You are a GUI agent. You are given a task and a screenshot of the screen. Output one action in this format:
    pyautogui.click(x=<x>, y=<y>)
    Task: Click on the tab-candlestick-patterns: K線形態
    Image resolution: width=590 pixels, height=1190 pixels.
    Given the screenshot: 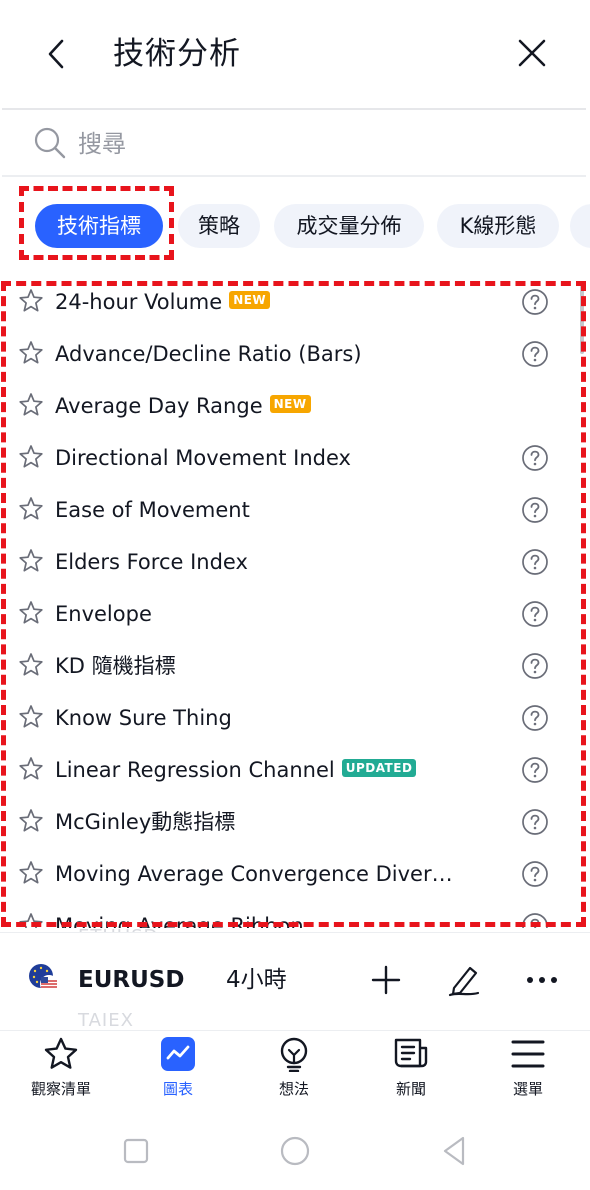 What is the action you would take?
    pyautogui.click(x=498, y=226)
    